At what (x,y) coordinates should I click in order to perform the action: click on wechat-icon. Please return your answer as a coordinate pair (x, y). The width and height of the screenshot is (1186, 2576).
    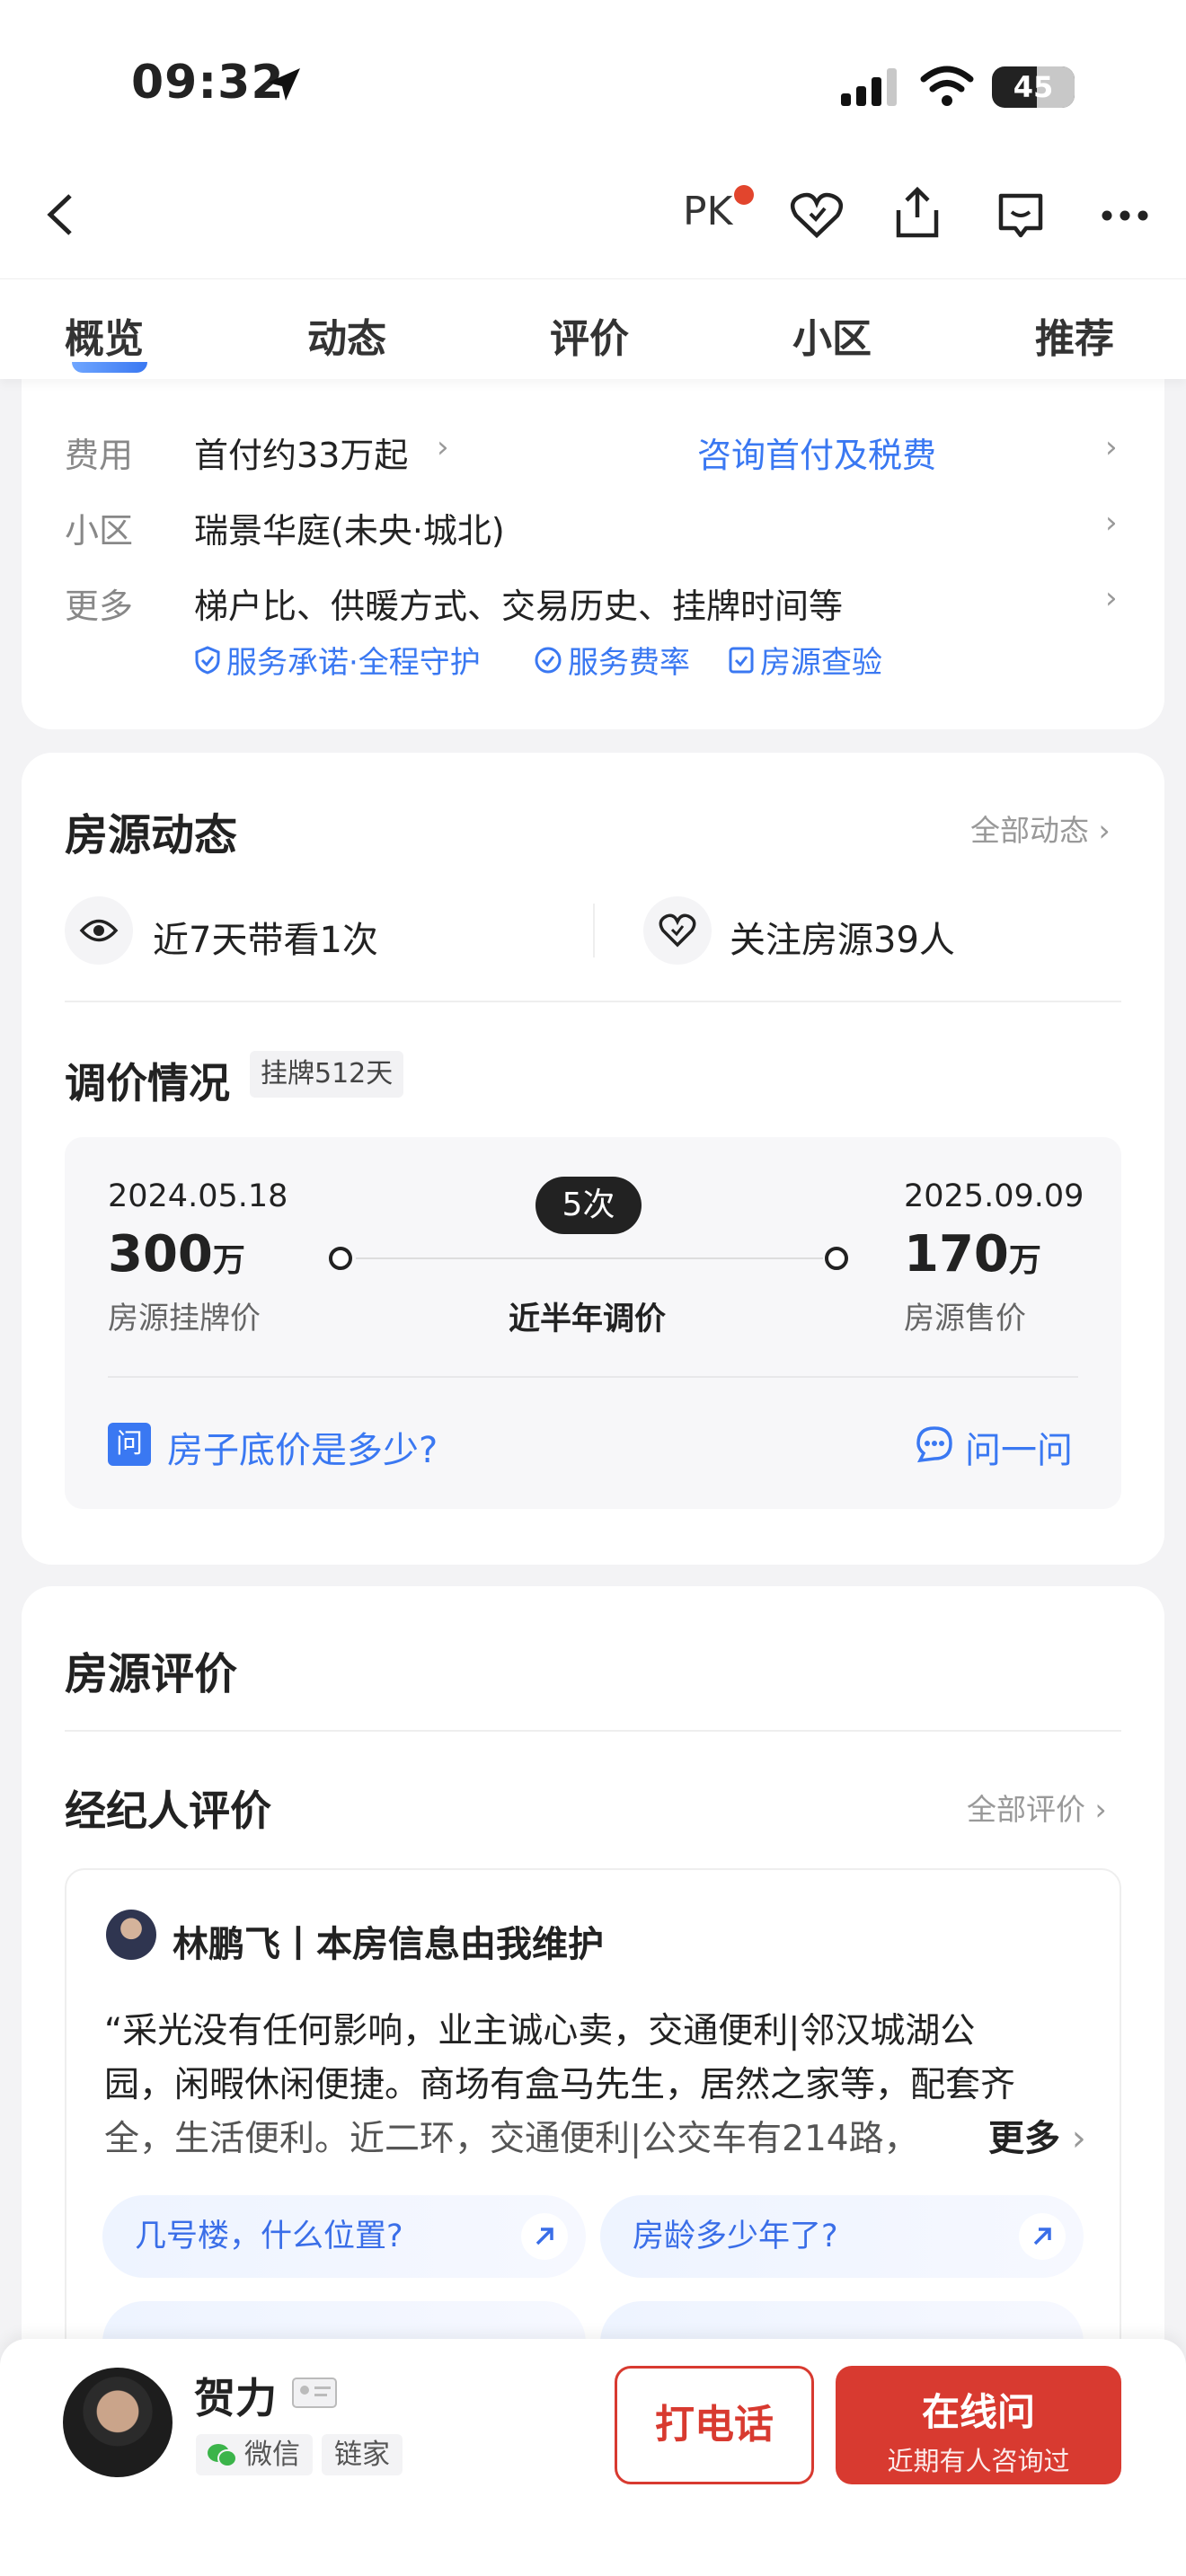
    Looking at the image, I should click on (222, 2455).